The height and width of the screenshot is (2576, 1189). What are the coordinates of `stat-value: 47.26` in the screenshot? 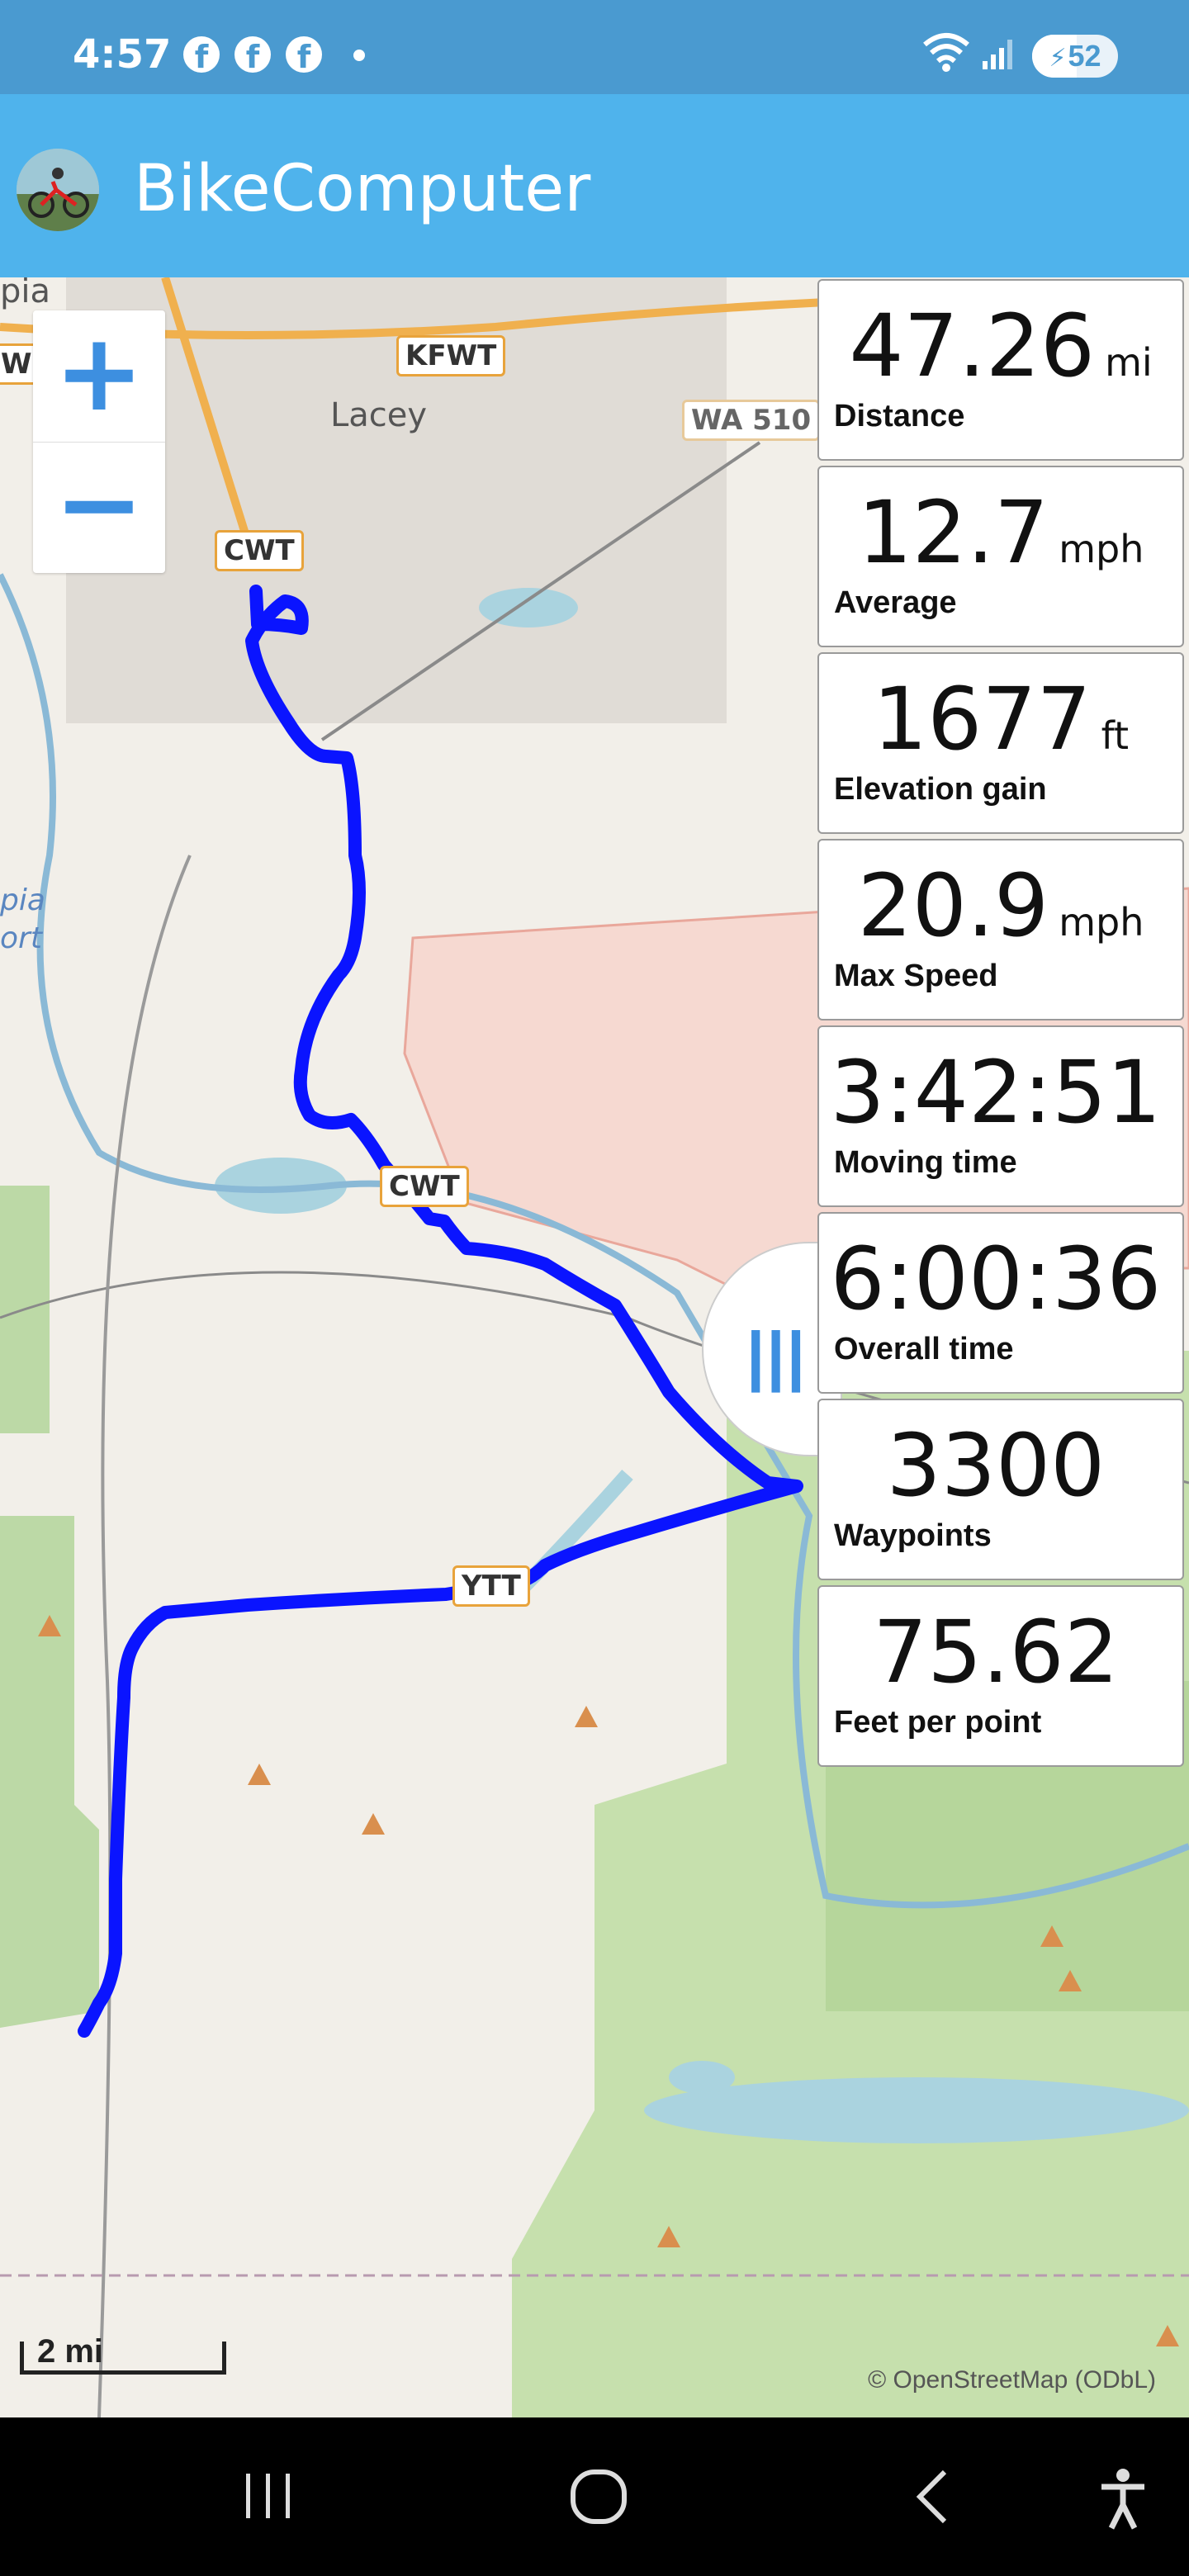 It's located at (972, 346).